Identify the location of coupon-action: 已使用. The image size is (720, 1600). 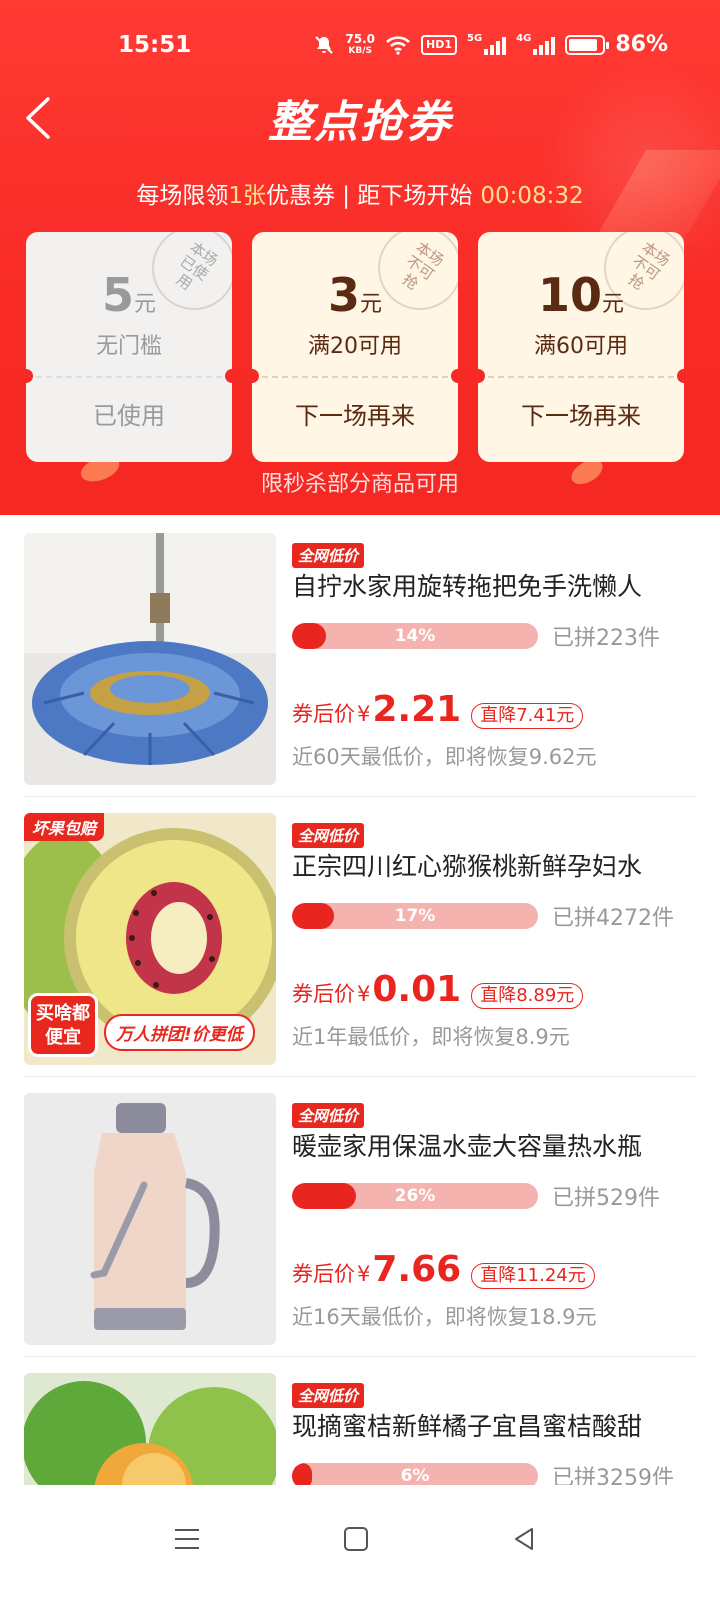
(129, 413).